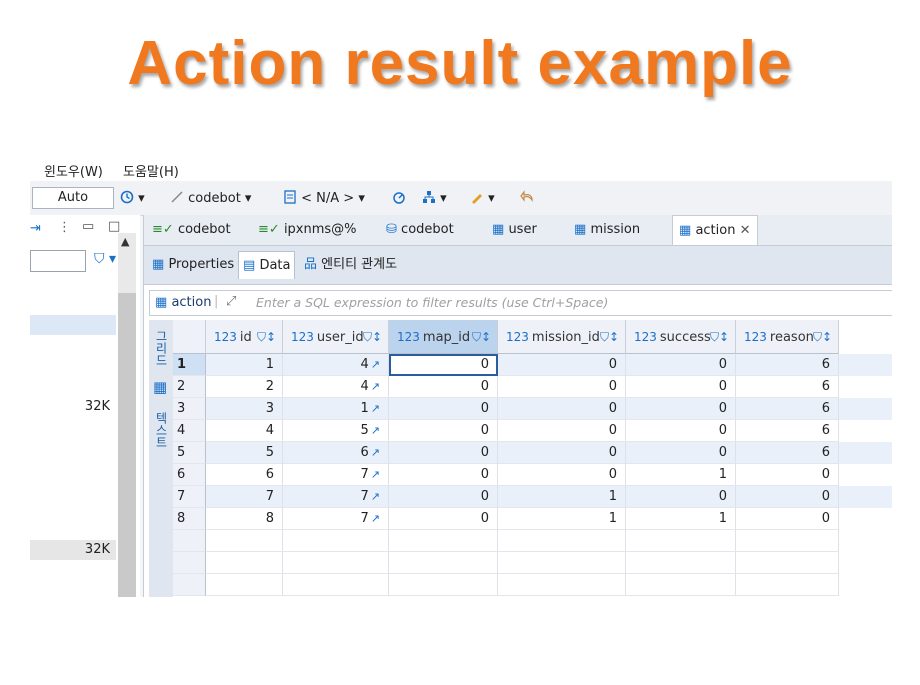  What do you see at coordinates (244, 475) in the screenshot?
I see `cell-id: 6` at bounding box center [244, 475].